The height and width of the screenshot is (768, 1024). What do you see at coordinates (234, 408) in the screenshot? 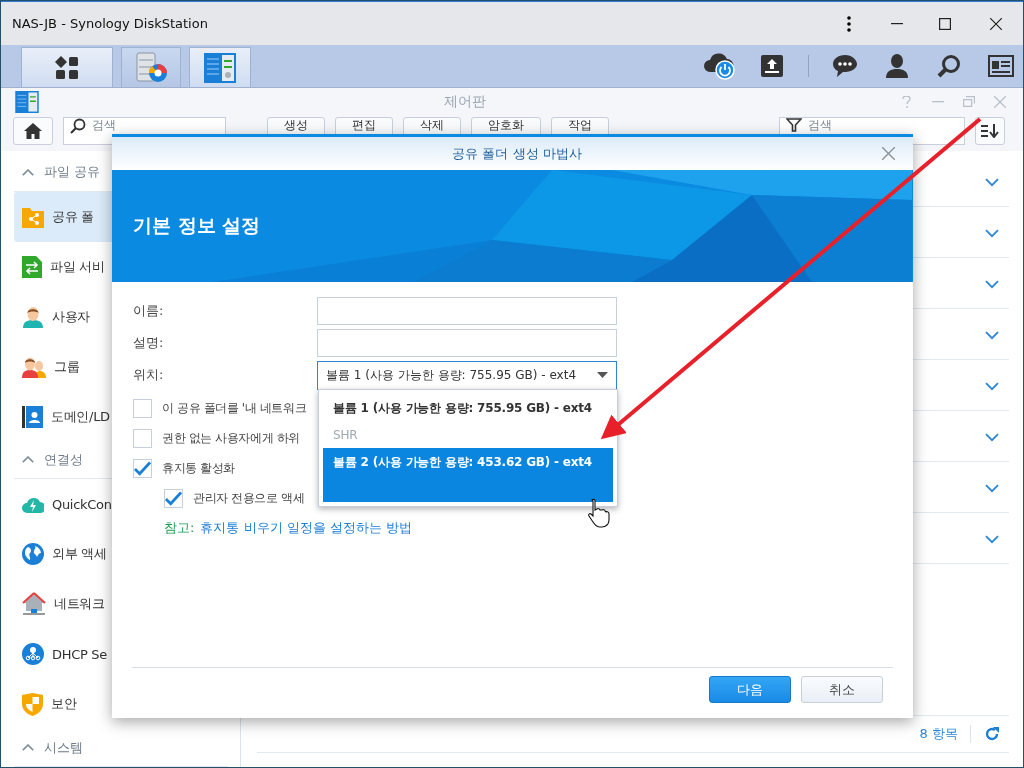
I see `checkbox-label: 이 공유 폴더를 '내 네트워크` at bounding box center [234, 408].